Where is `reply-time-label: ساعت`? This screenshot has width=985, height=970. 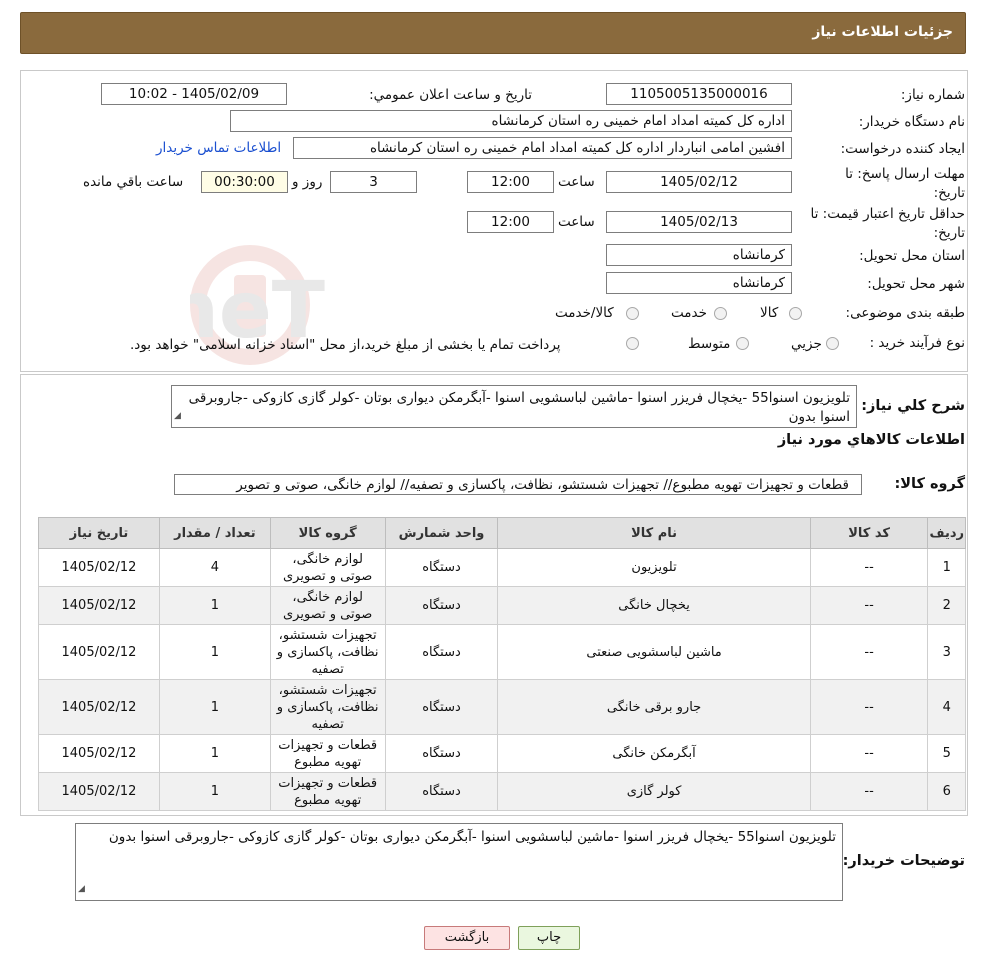 reply-time-label: ساعت is located at coordinates (576, 182).